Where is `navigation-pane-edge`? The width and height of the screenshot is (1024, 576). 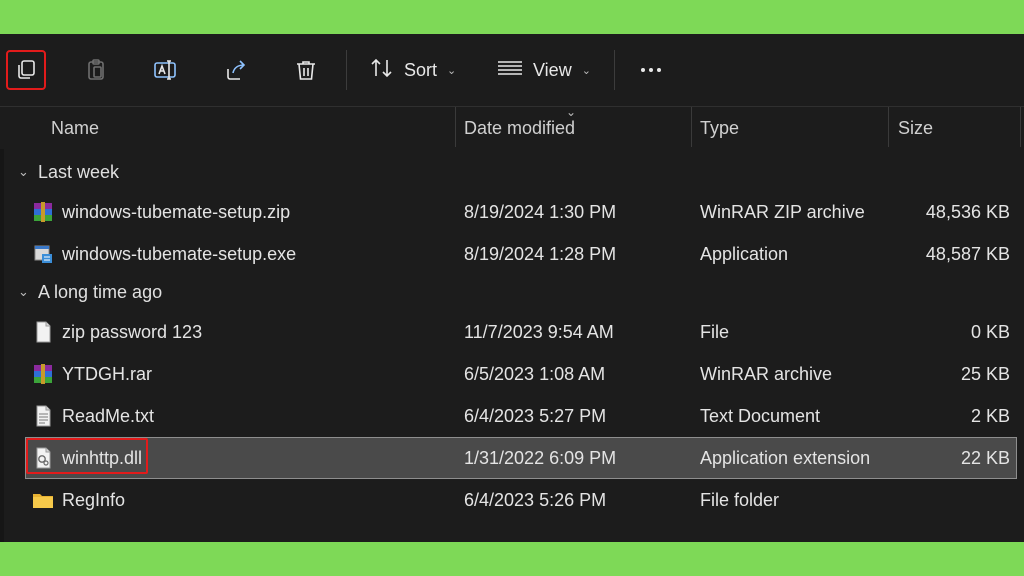
navigation-pane-edge is located at coordinates (2, 324).